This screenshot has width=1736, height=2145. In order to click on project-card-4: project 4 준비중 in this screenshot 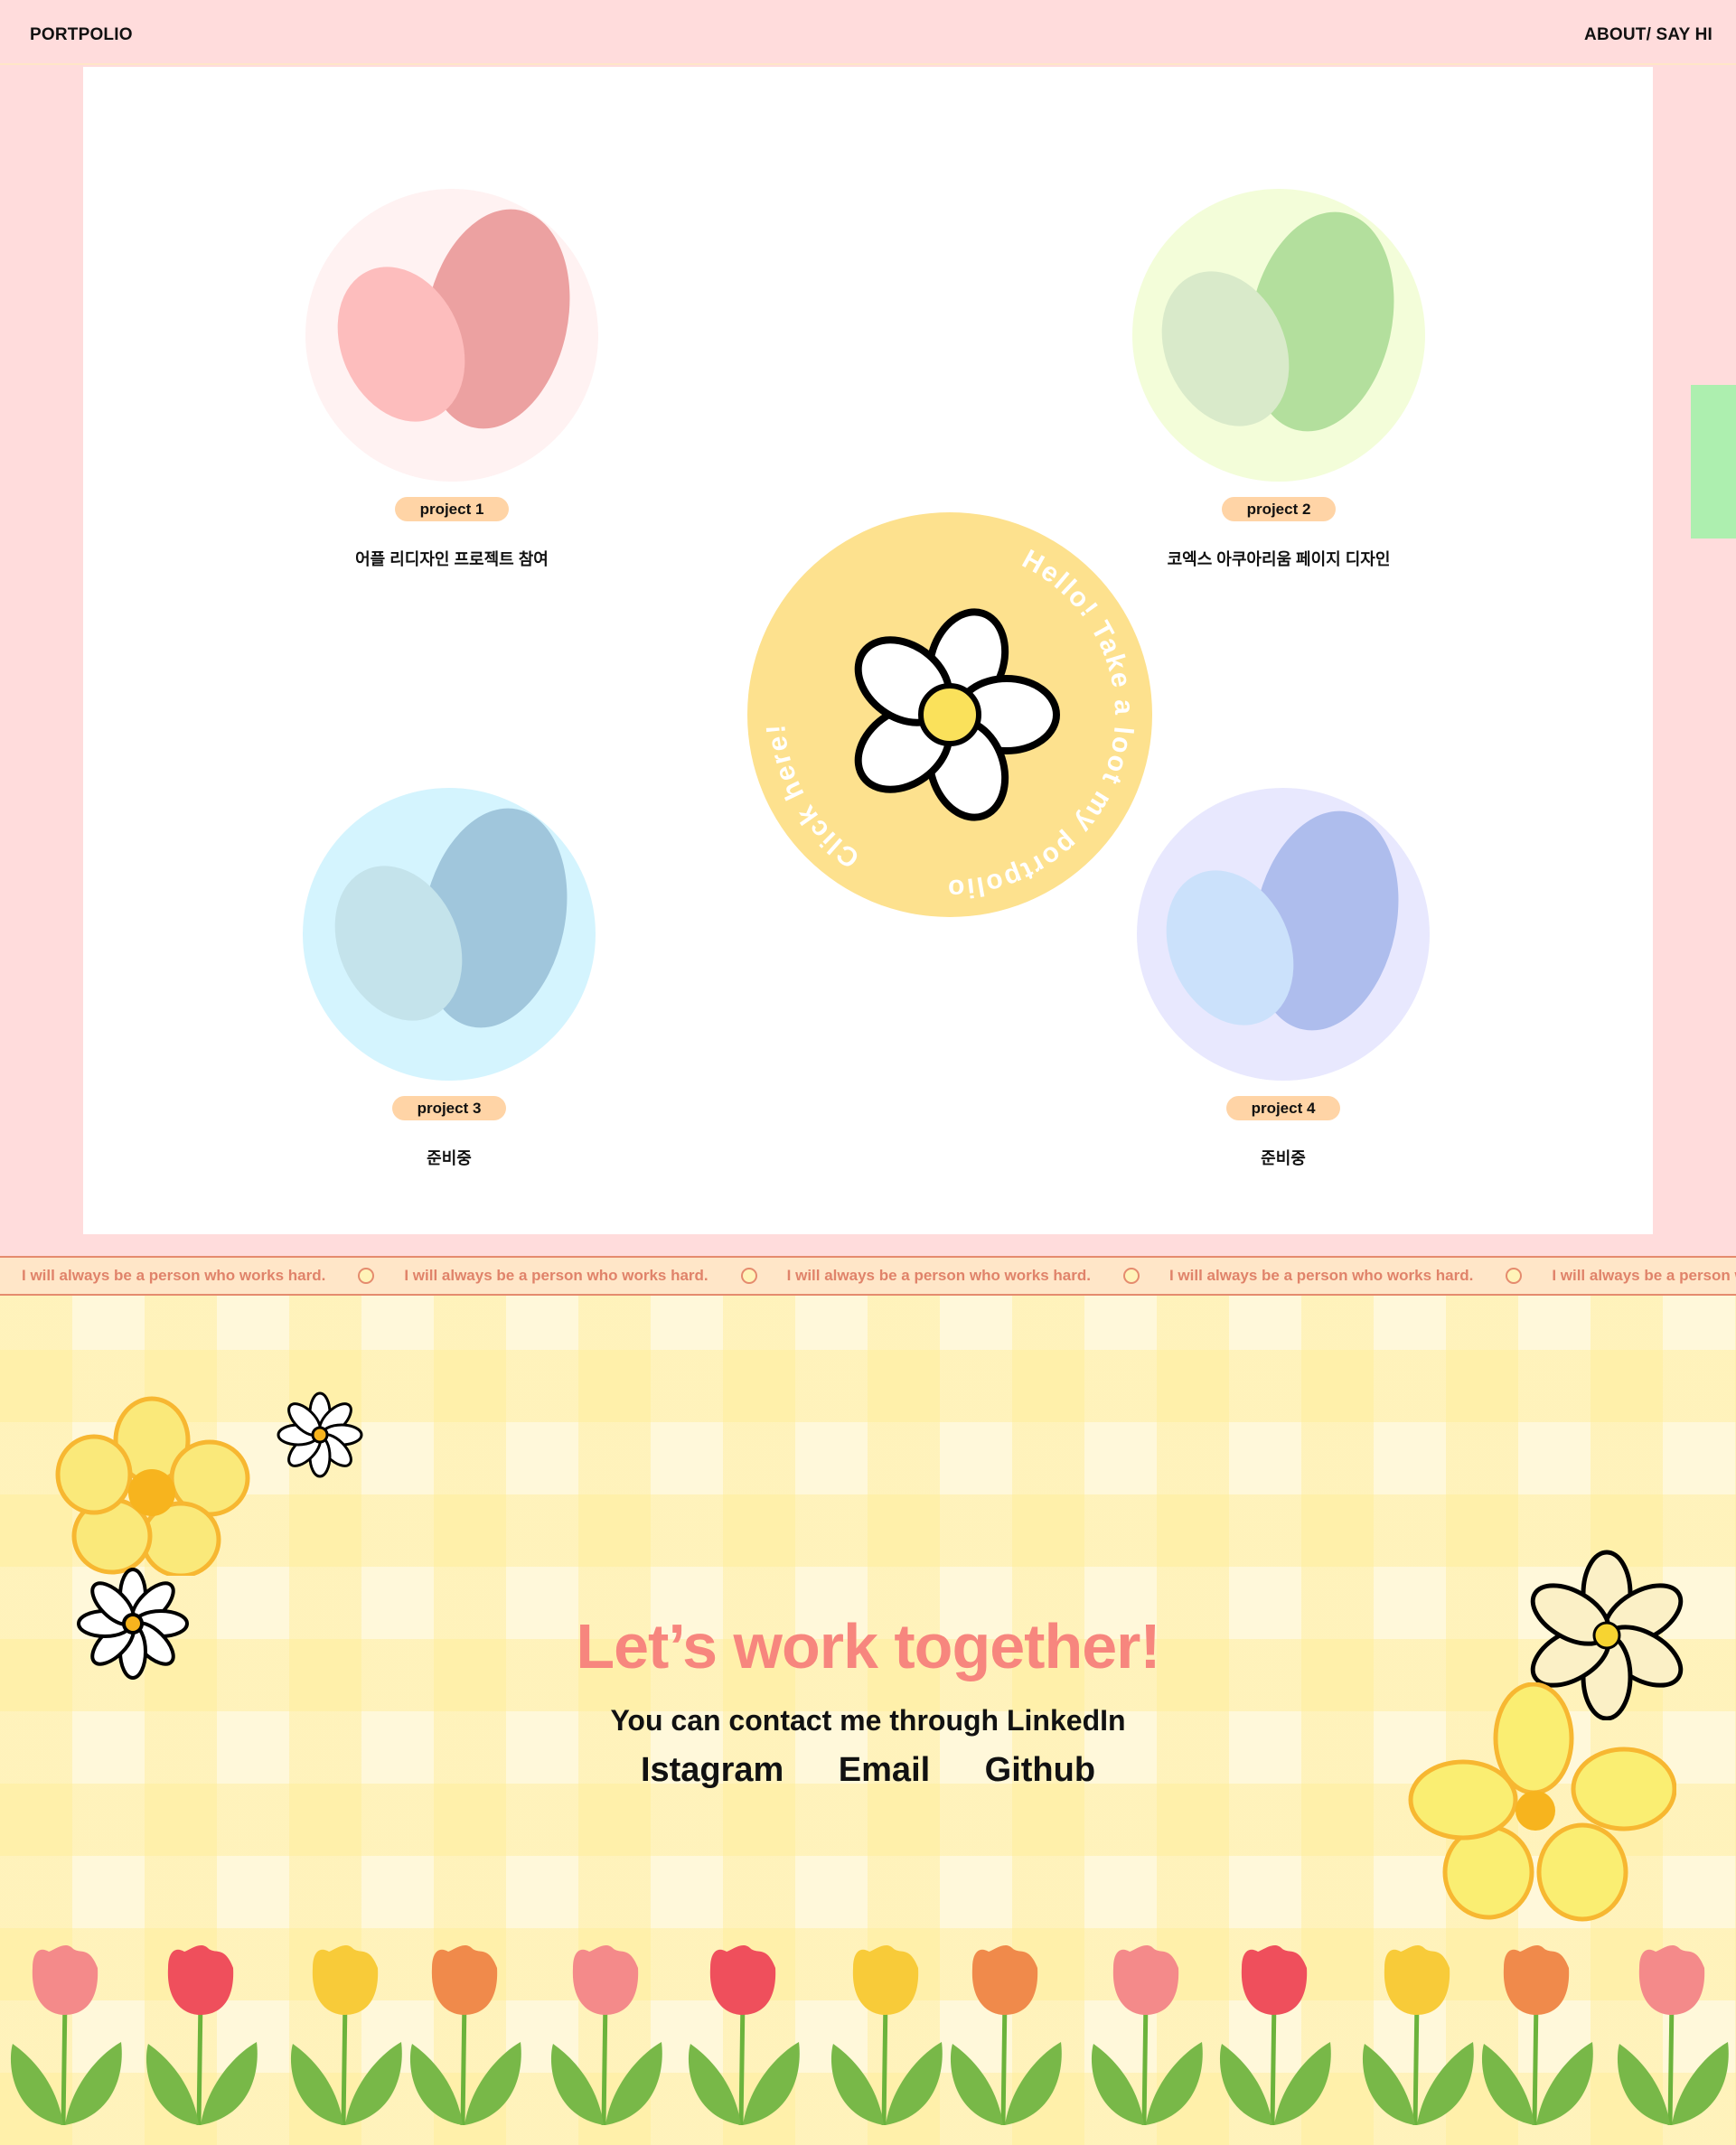, I will do `click(1283, 977)`.